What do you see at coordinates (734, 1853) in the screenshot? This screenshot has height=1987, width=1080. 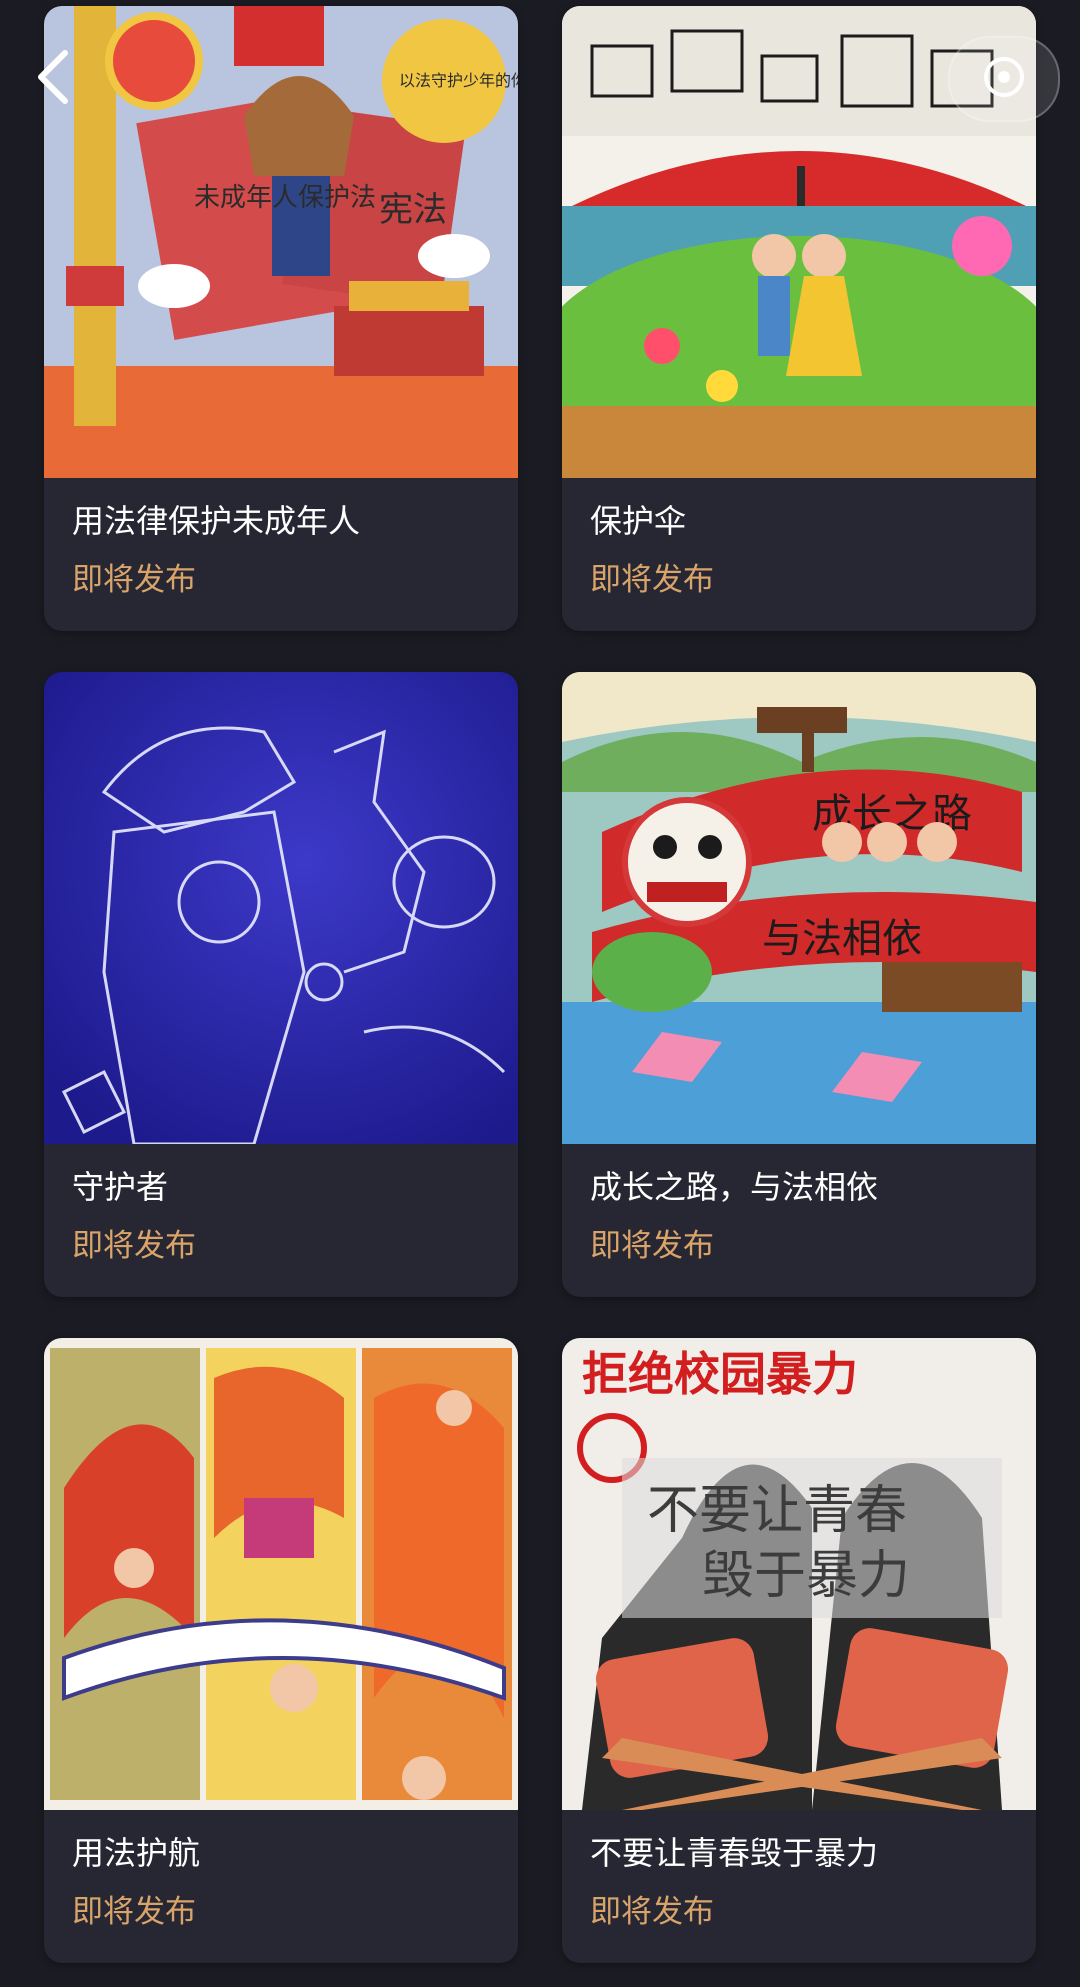 I see `artwork-title: 不要让青春毁于暴力` at bounding box center [734, 1853].